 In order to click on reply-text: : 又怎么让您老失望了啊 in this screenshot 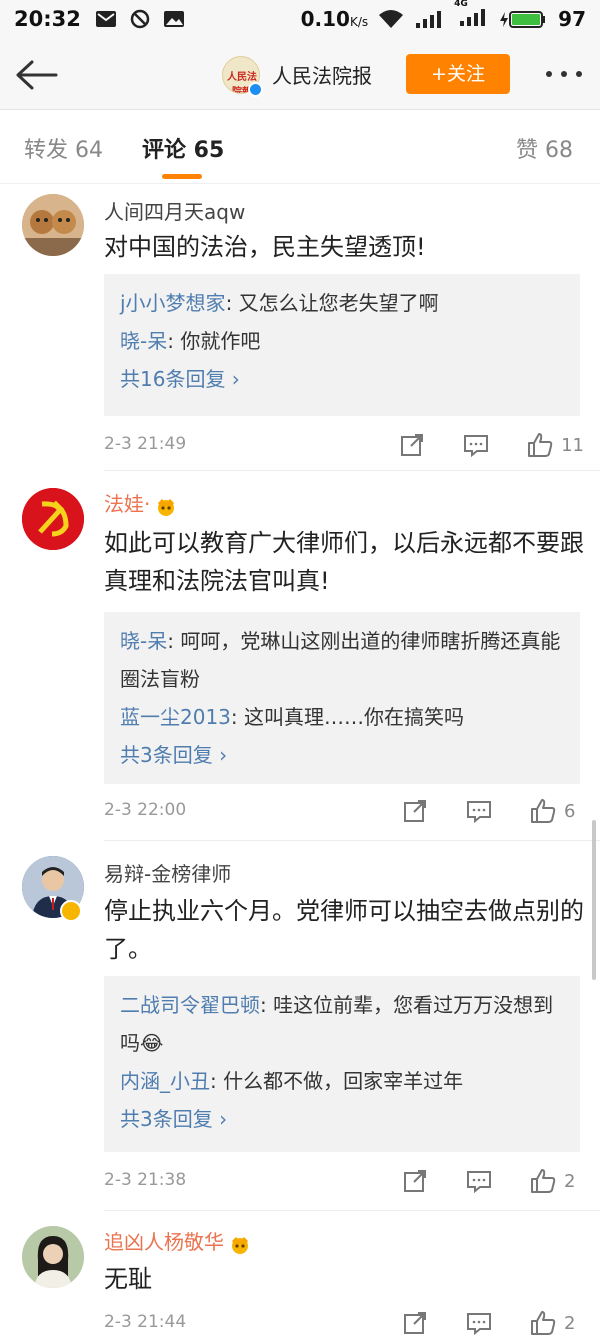, I will do `click(332, 303)`.